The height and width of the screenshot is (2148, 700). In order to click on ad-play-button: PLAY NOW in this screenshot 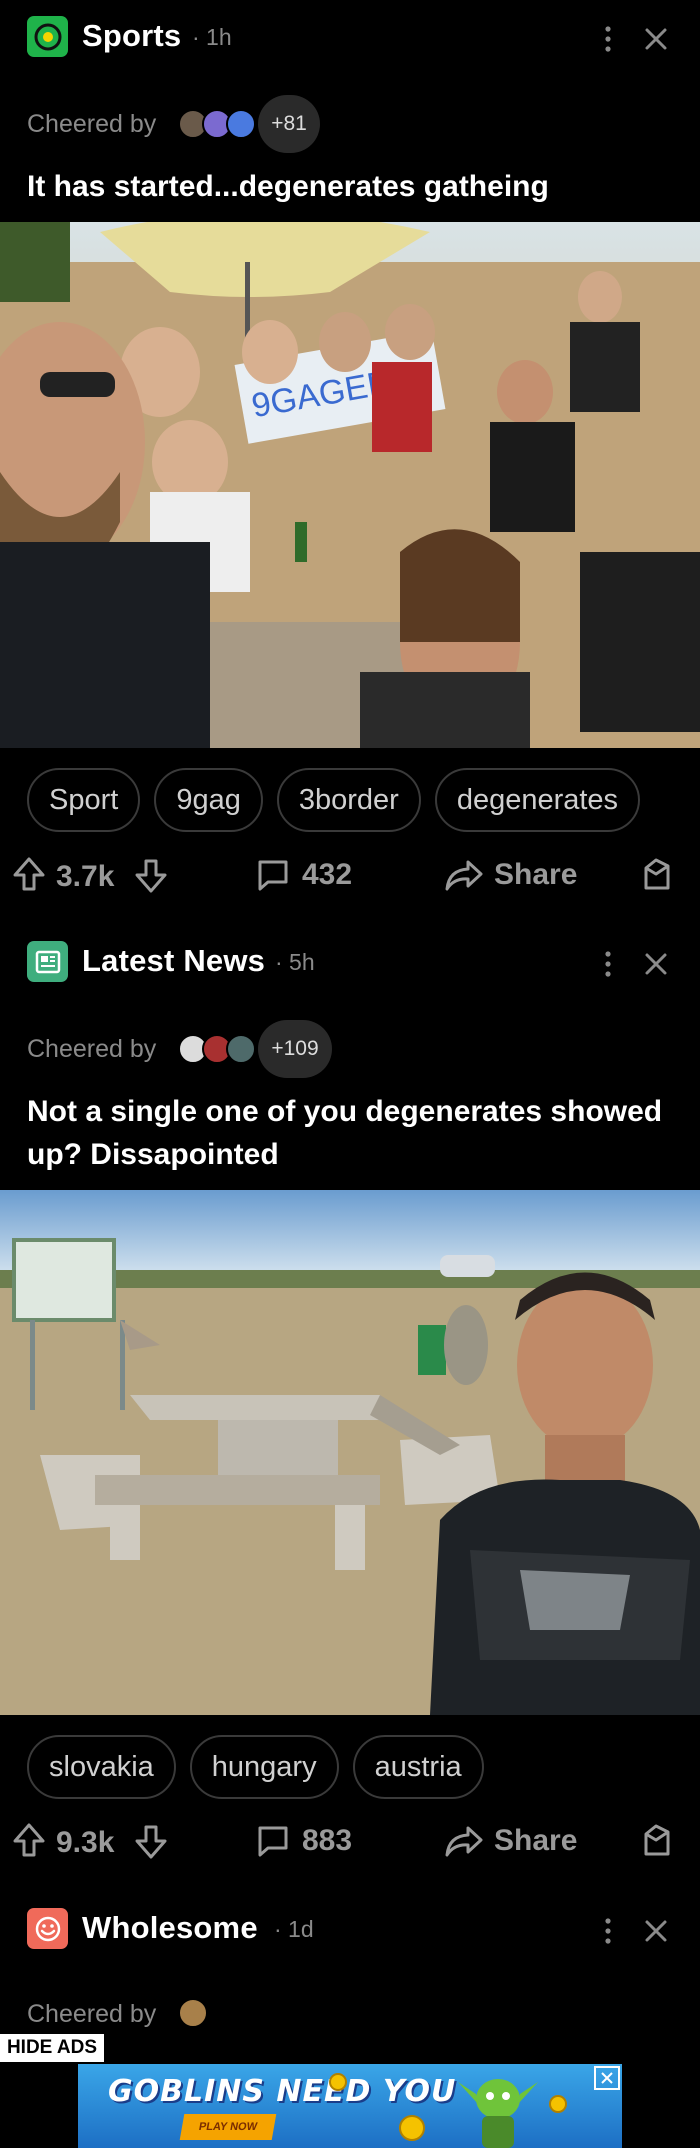, I will do `click(228, 2127)`.